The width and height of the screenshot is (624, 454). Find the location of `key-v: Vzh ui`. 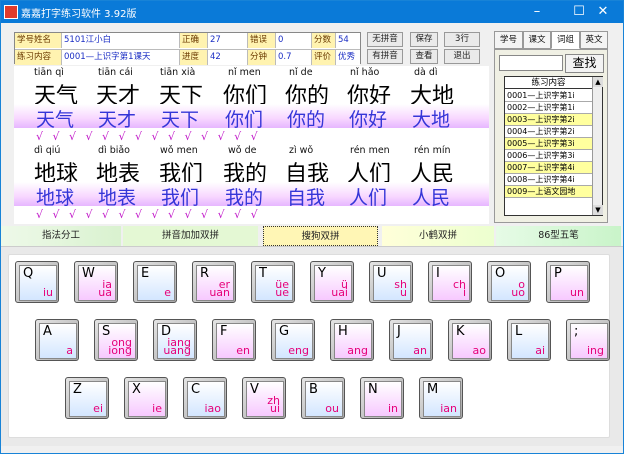

key-v: Vzh ui is located at coordinates (264, 398).